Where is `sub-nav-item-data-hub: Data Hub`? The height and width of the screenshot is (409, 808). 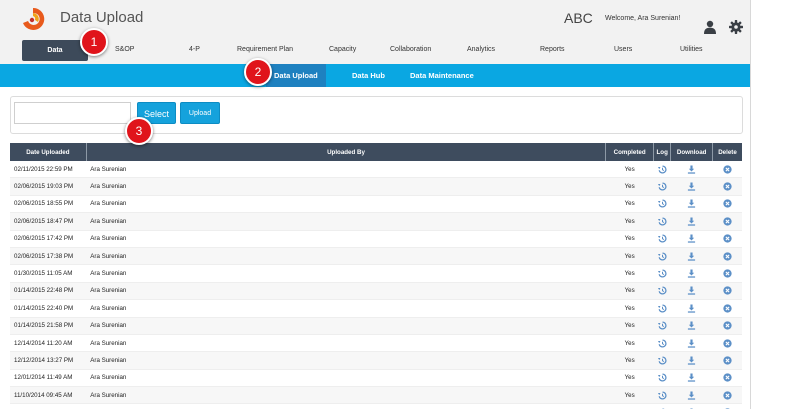
sub-nav-item-data-hub: Data Hub is located at coordinates (368, 75).